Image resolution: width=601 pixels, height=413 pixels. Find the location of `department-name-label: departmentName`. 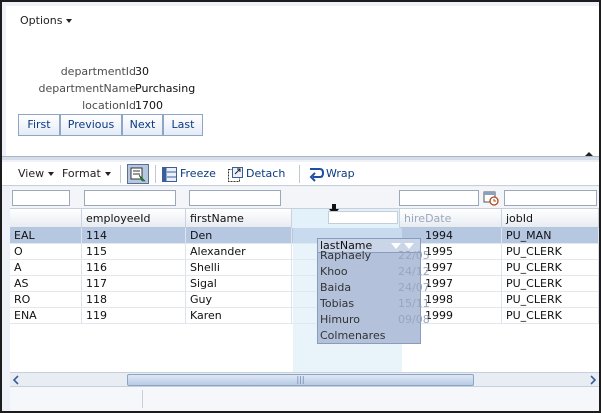

department-name-label: departmentName is located at coordinates (87, 88).